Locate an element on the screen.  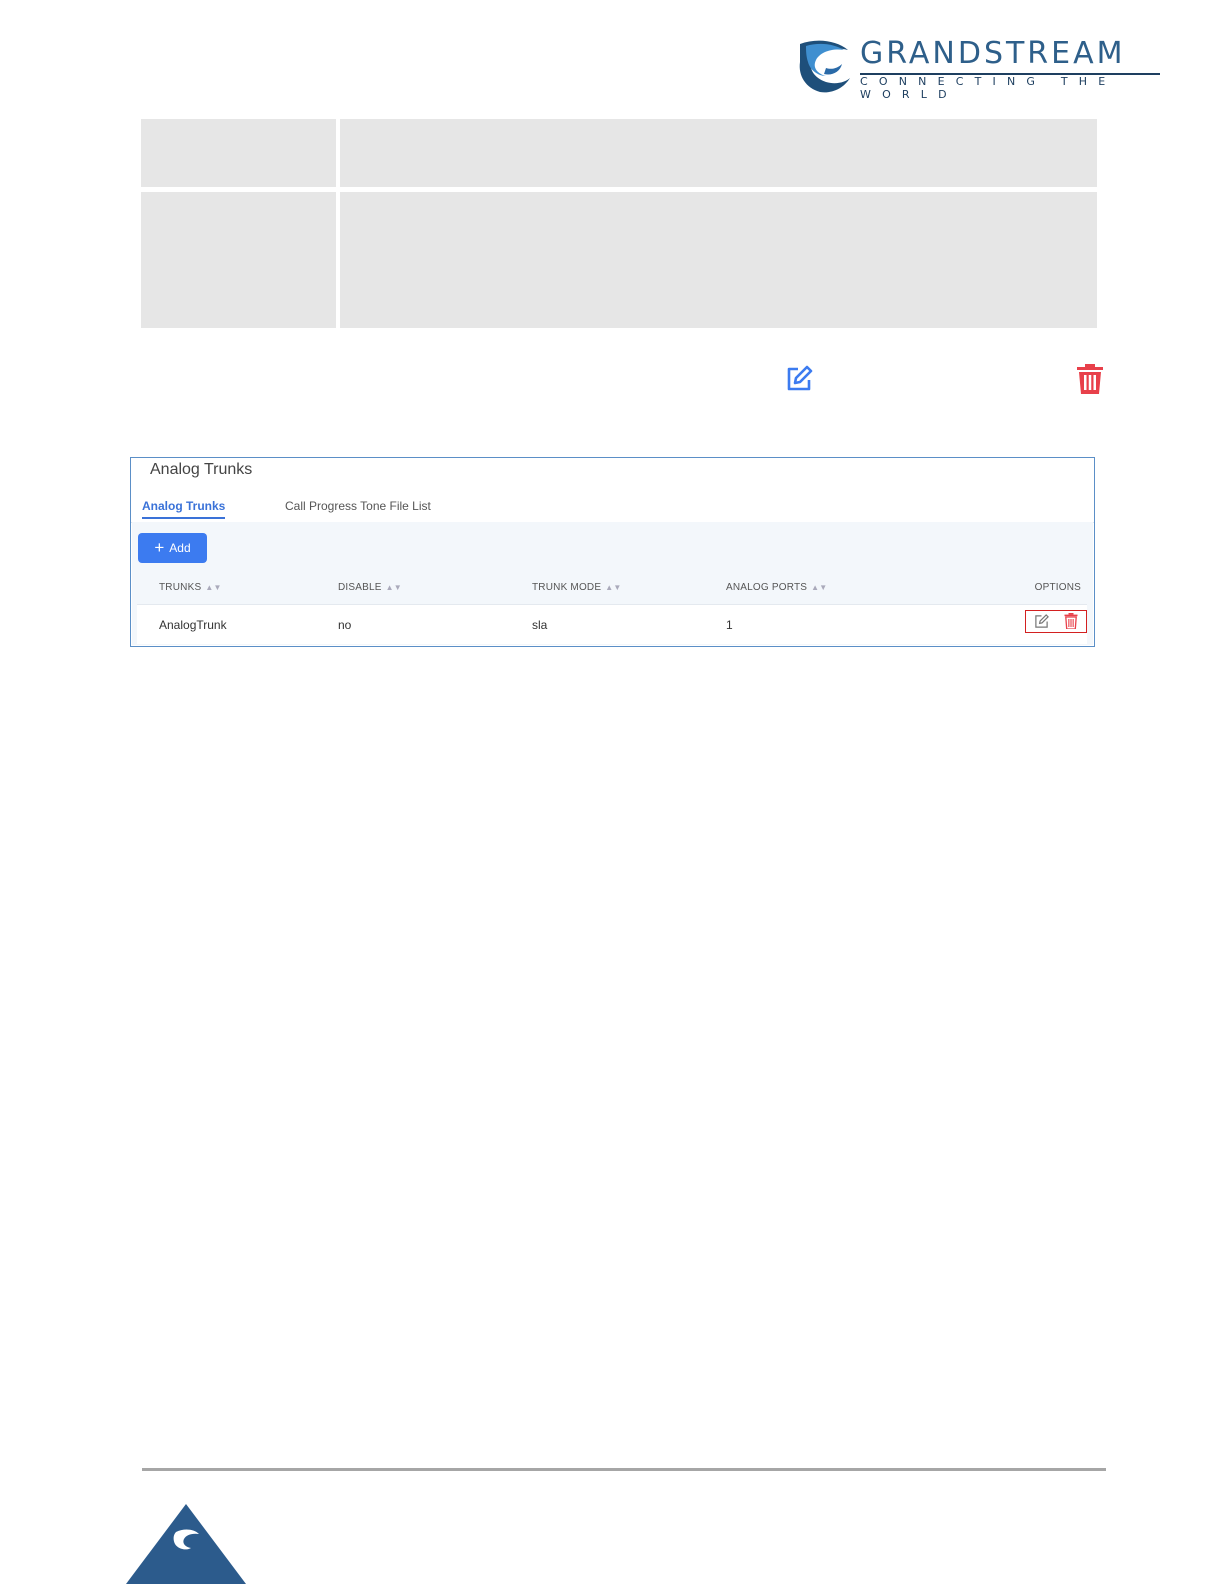
panel-title: Analog Trunks is located at coordinates (201, 469).